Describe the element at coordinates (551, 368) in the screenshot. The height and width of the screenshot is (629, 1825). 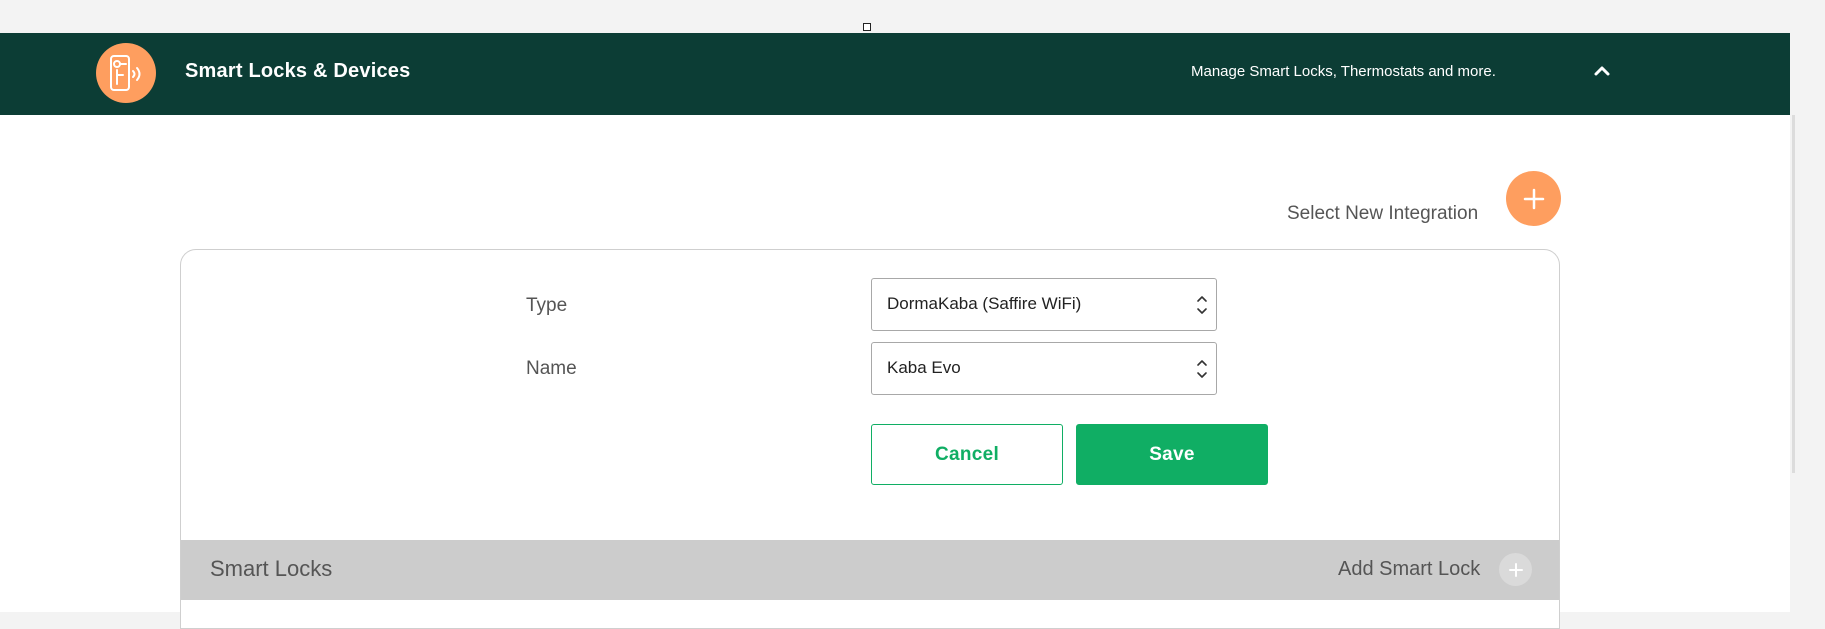
I see `name-label: Name` at that location.